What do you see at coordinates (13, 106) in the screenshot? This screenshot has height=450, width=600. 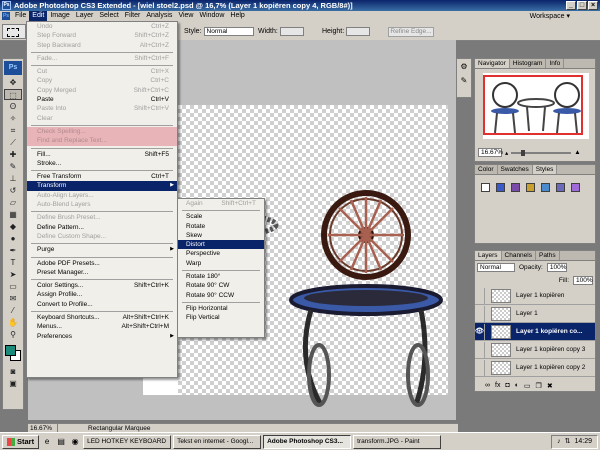 I see `lasso-tool-icon: ʘ` at bounding box center [13, 106].